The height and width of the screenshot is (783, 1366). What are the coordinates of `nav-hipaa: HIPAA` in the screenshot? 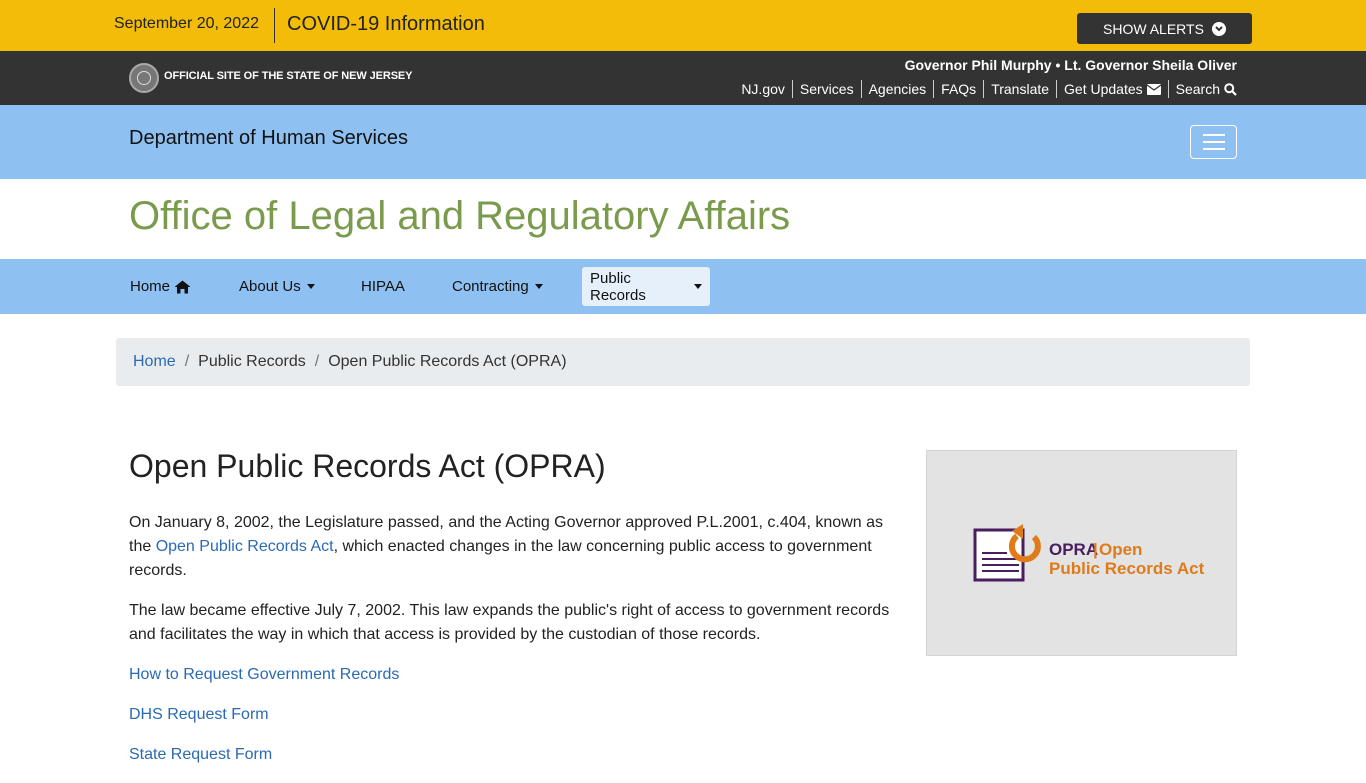 It's located at (383, 286).